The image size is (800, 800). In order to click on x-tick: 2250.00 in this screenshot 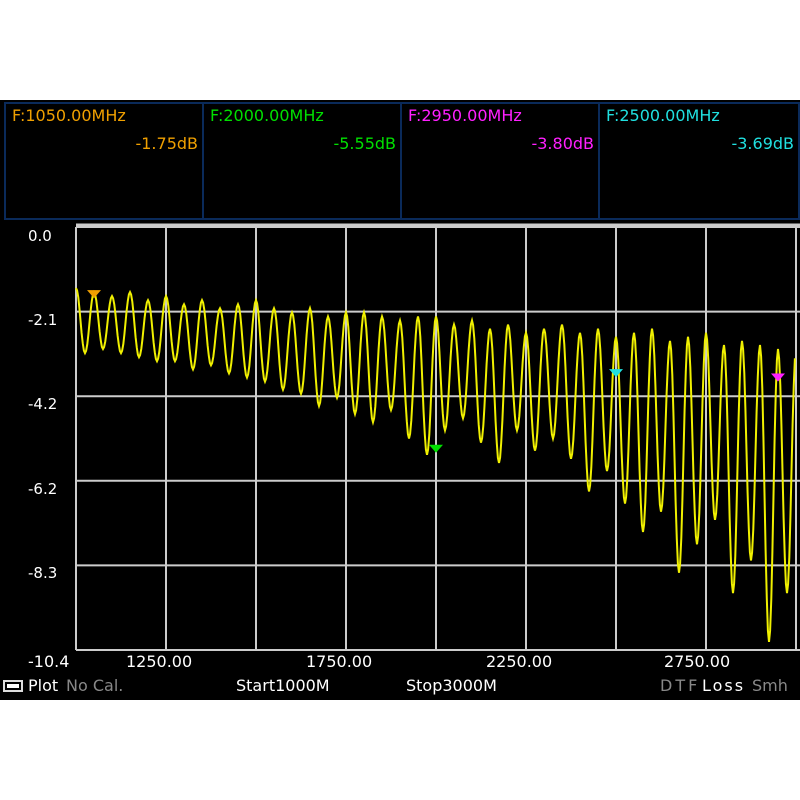, I will do `click(519, 661)`.